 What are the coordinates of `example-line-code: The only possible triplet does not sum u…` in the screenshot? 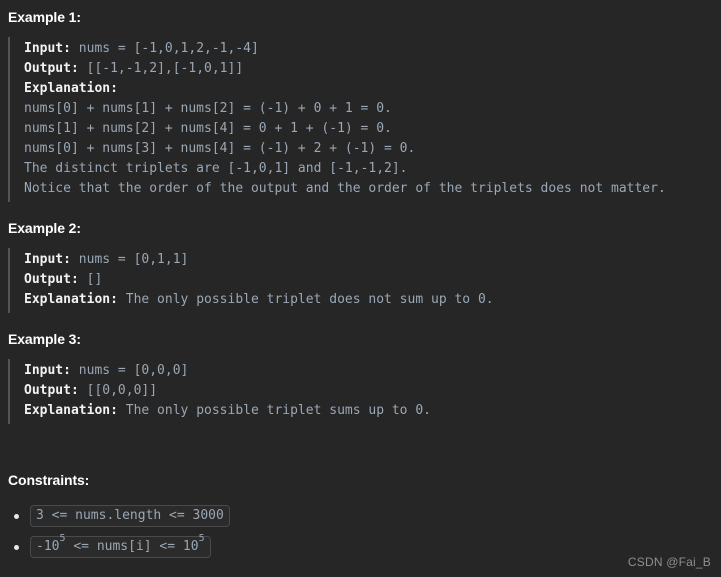 It's located at (305, 299).